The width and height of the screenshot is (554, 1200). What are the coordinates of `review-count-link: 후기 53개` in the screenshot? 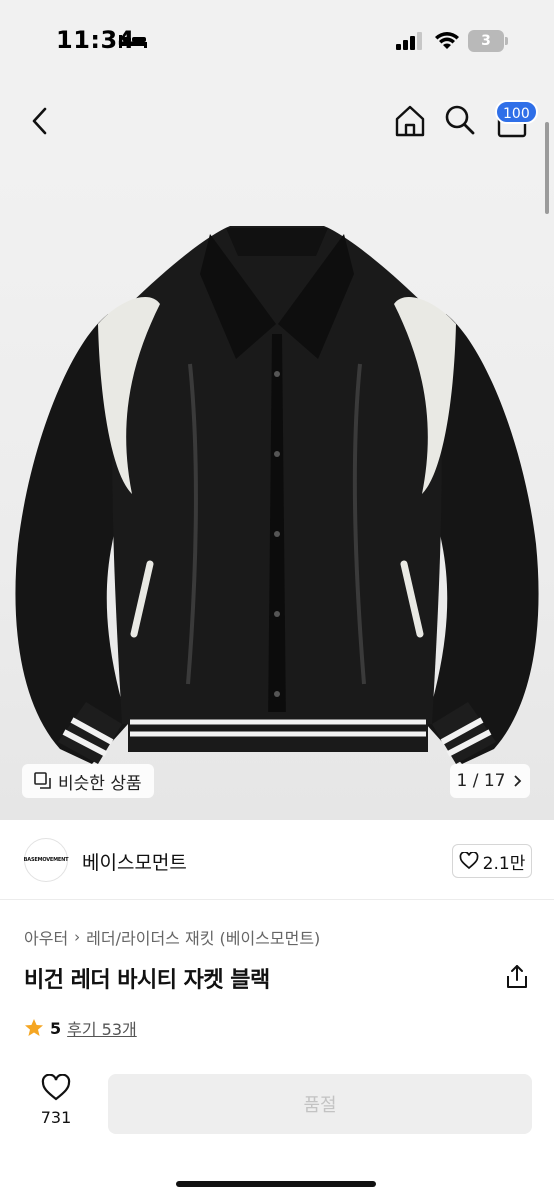 It's located at (102, 1028).